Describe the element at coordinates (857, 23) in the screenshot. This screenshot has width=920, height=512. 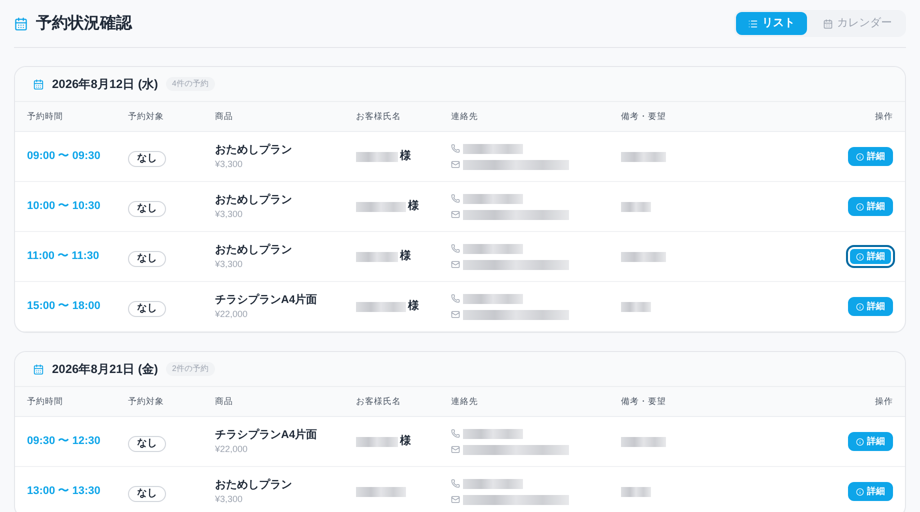
I see `view-tab: カレンダー` at that location.